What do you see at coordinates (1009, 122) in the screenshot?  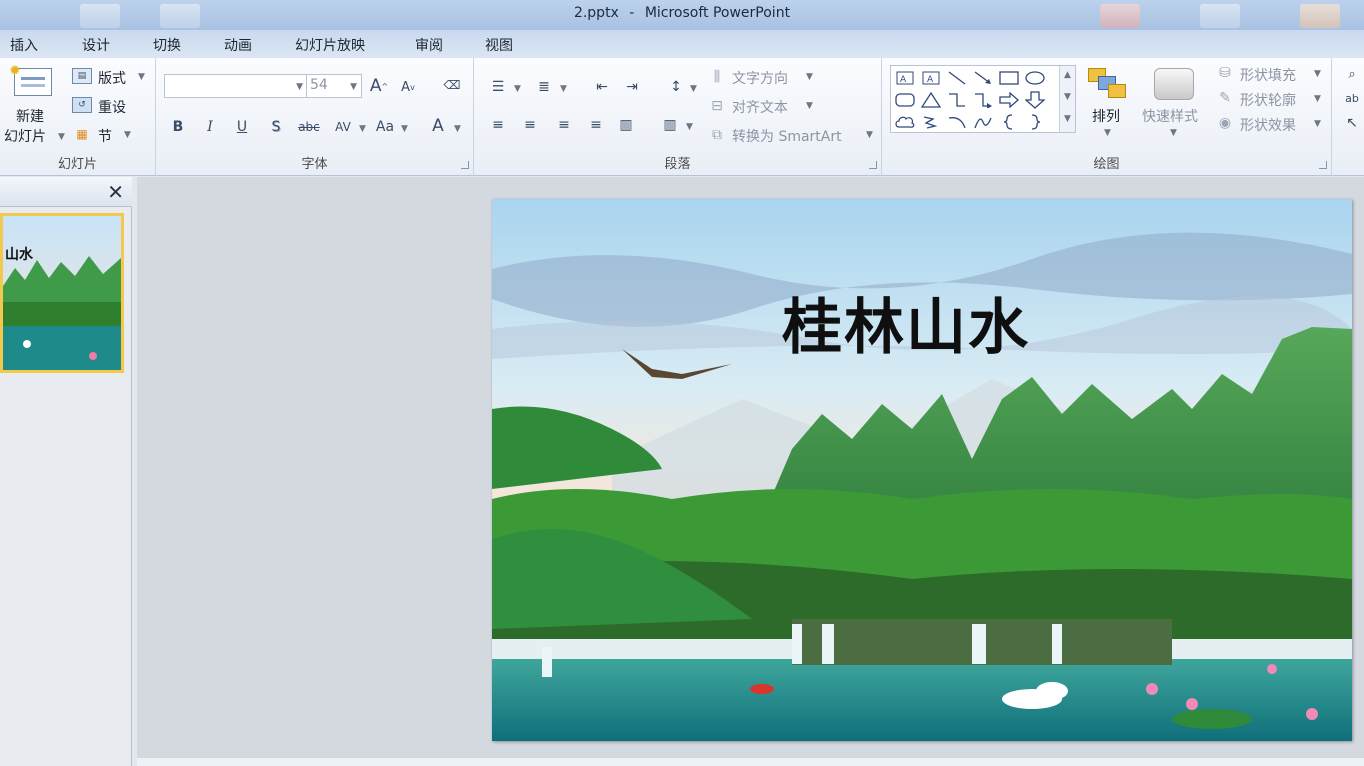 I see `left-brace-icon` at bounding box center [1009, 122].